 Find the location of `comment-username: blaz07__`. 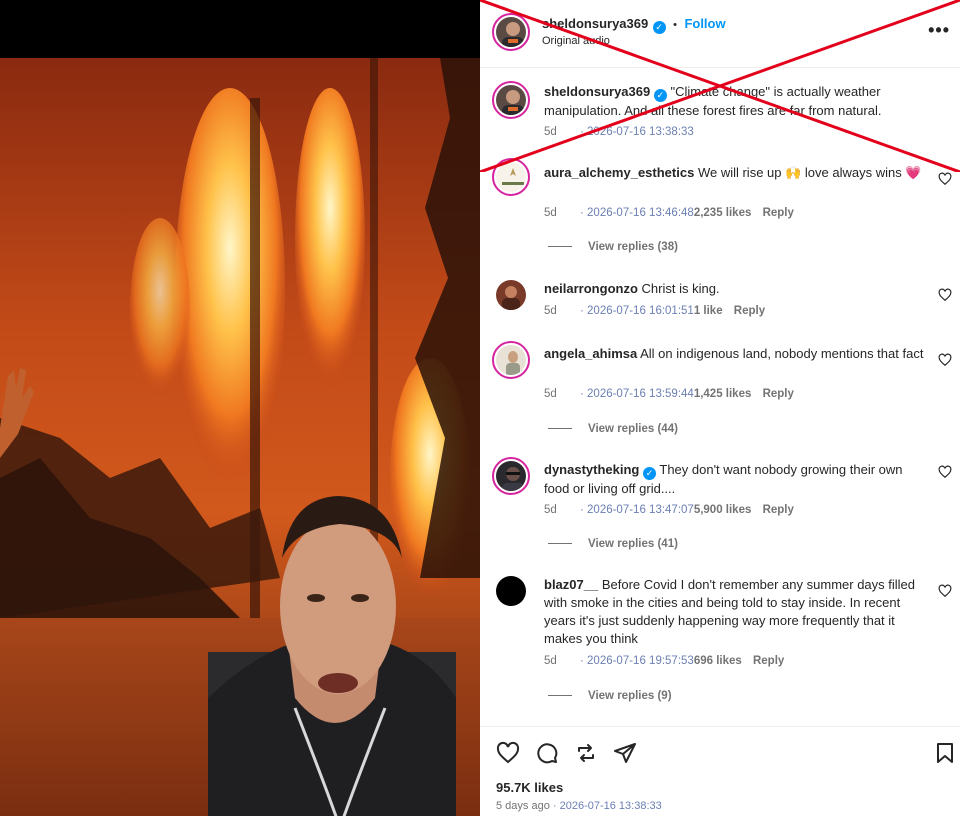

comment-username: blaz07__ is located at coordinates (571, 584).